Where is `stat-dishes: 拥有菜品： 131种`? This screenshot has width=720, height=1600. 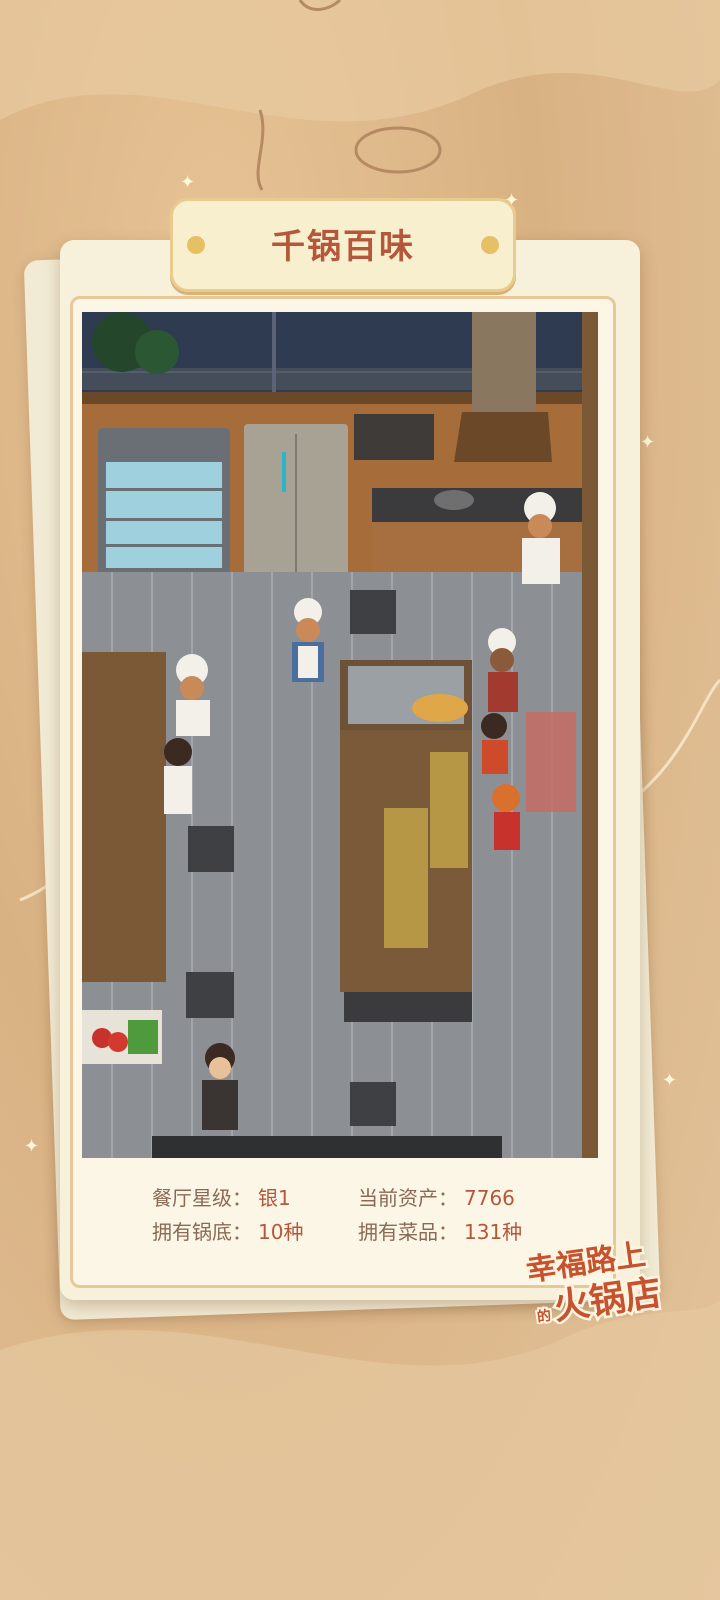 stat-dishes: 拥有菜品： 131种 is located at coordinates (440, 1230).